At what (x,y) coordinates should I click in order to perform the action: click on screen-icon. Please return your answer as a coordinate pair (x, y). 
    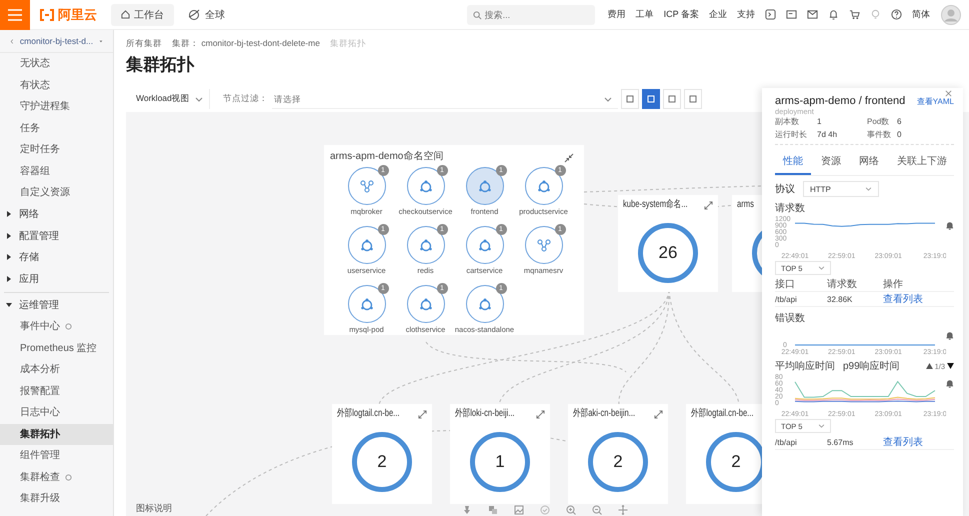
    Looking at the image, I should click on (791, 14).